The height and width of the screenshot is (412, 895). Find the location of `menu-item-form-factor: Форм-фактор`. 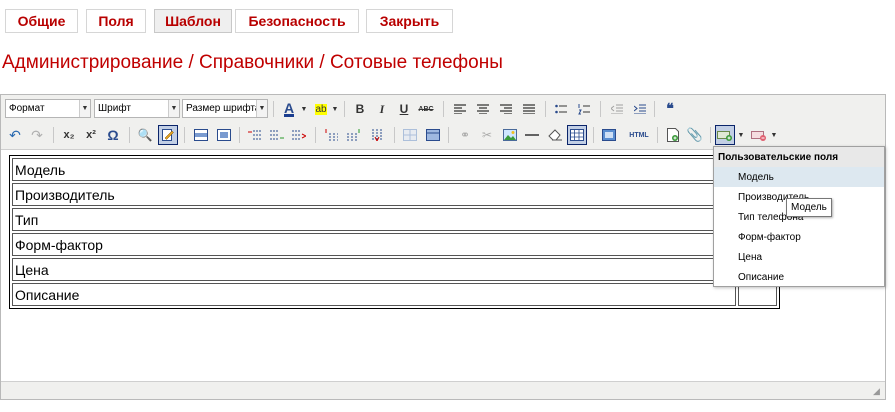

menu-item-form-factor: Форм-фактор is located at coordinates (799, 237).